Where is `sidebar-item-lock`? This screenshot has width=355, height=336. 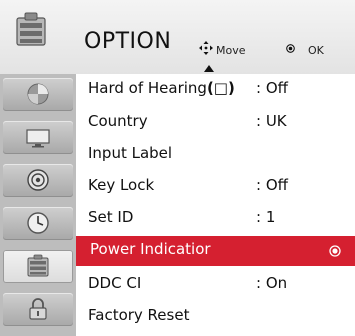 sidebar-item-lock is located at coordinates (38, 309).